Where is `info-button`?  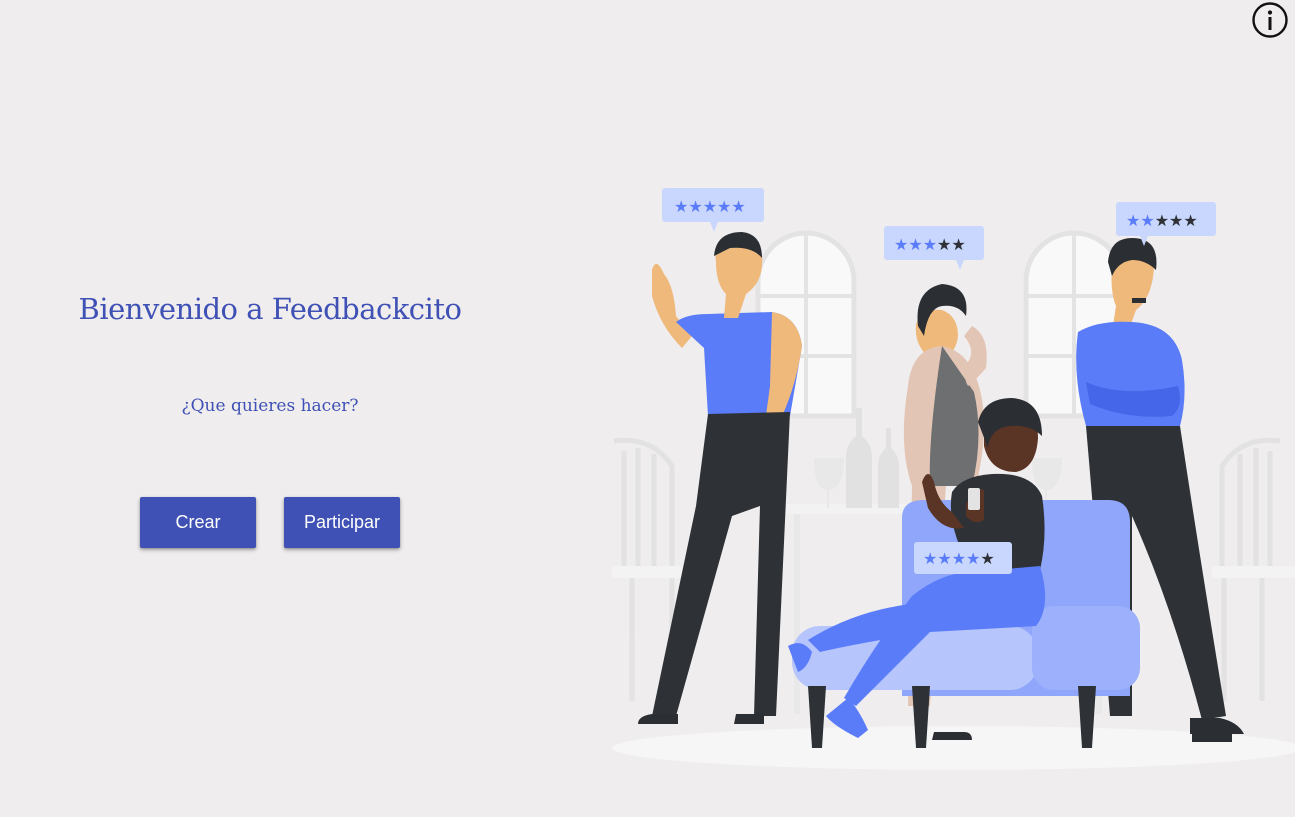
info-button is located at coordinates (1270, 20).